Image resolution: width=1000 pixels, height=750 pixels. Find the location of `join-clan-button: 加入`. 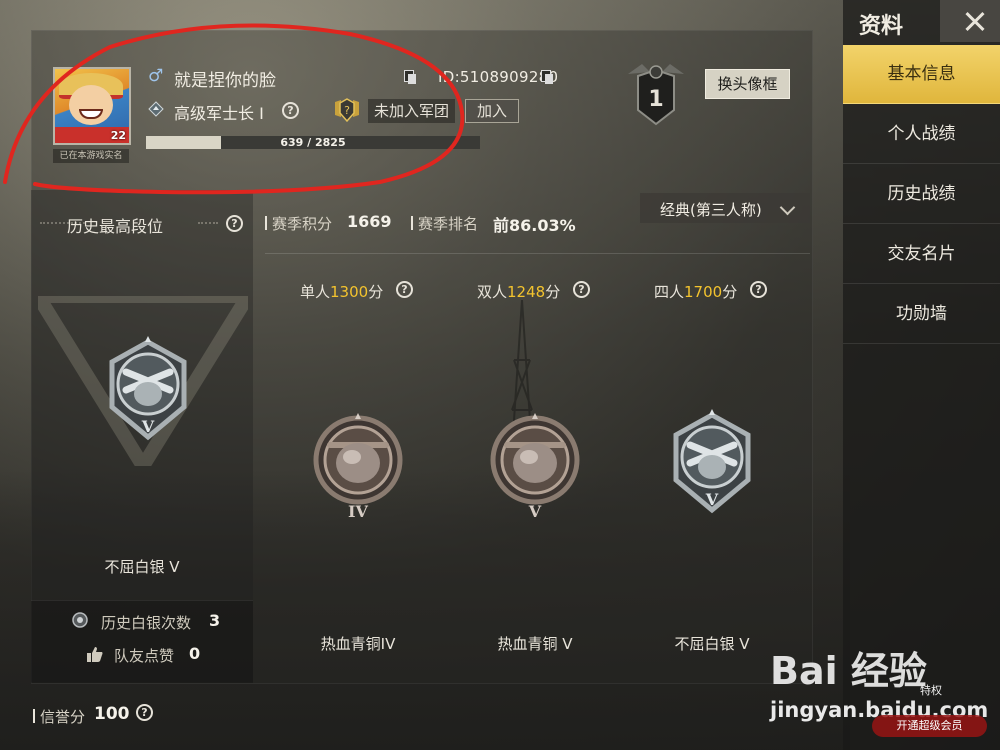

join-clan-button: 加入 is located at coordinates (492, 111).